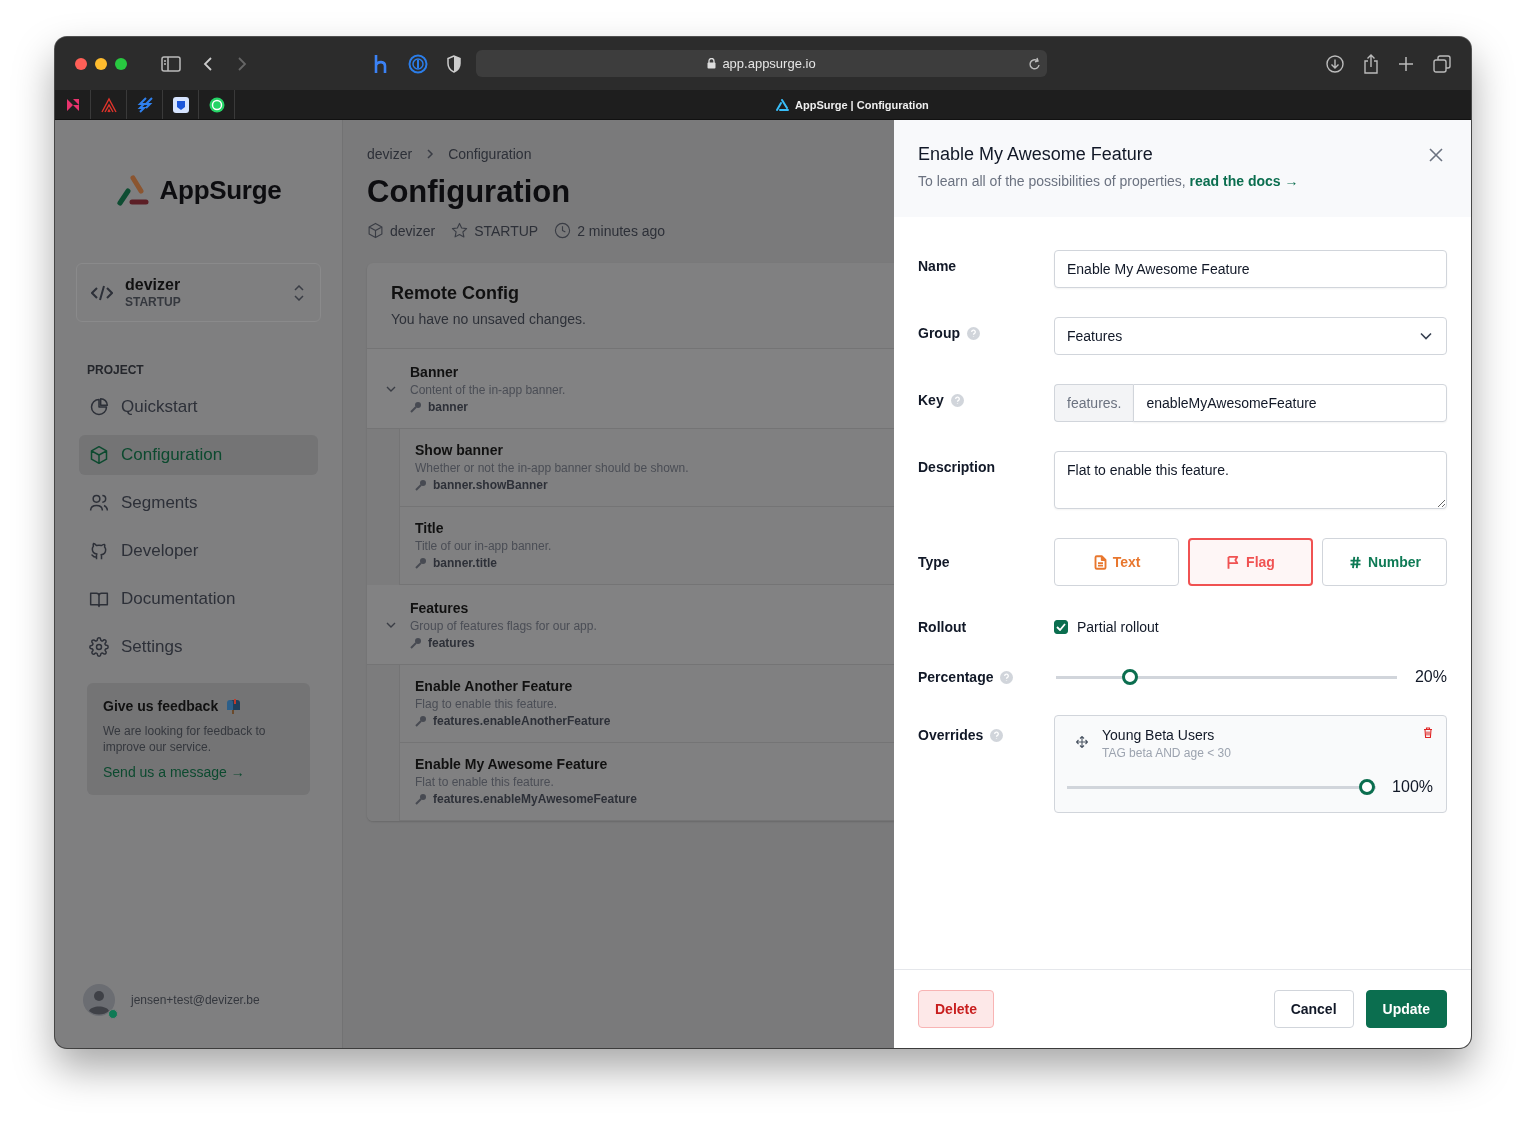 The height and width of the screenshot is (1122, 1527). I want to click on type-option: Number, so click(1384, 562).